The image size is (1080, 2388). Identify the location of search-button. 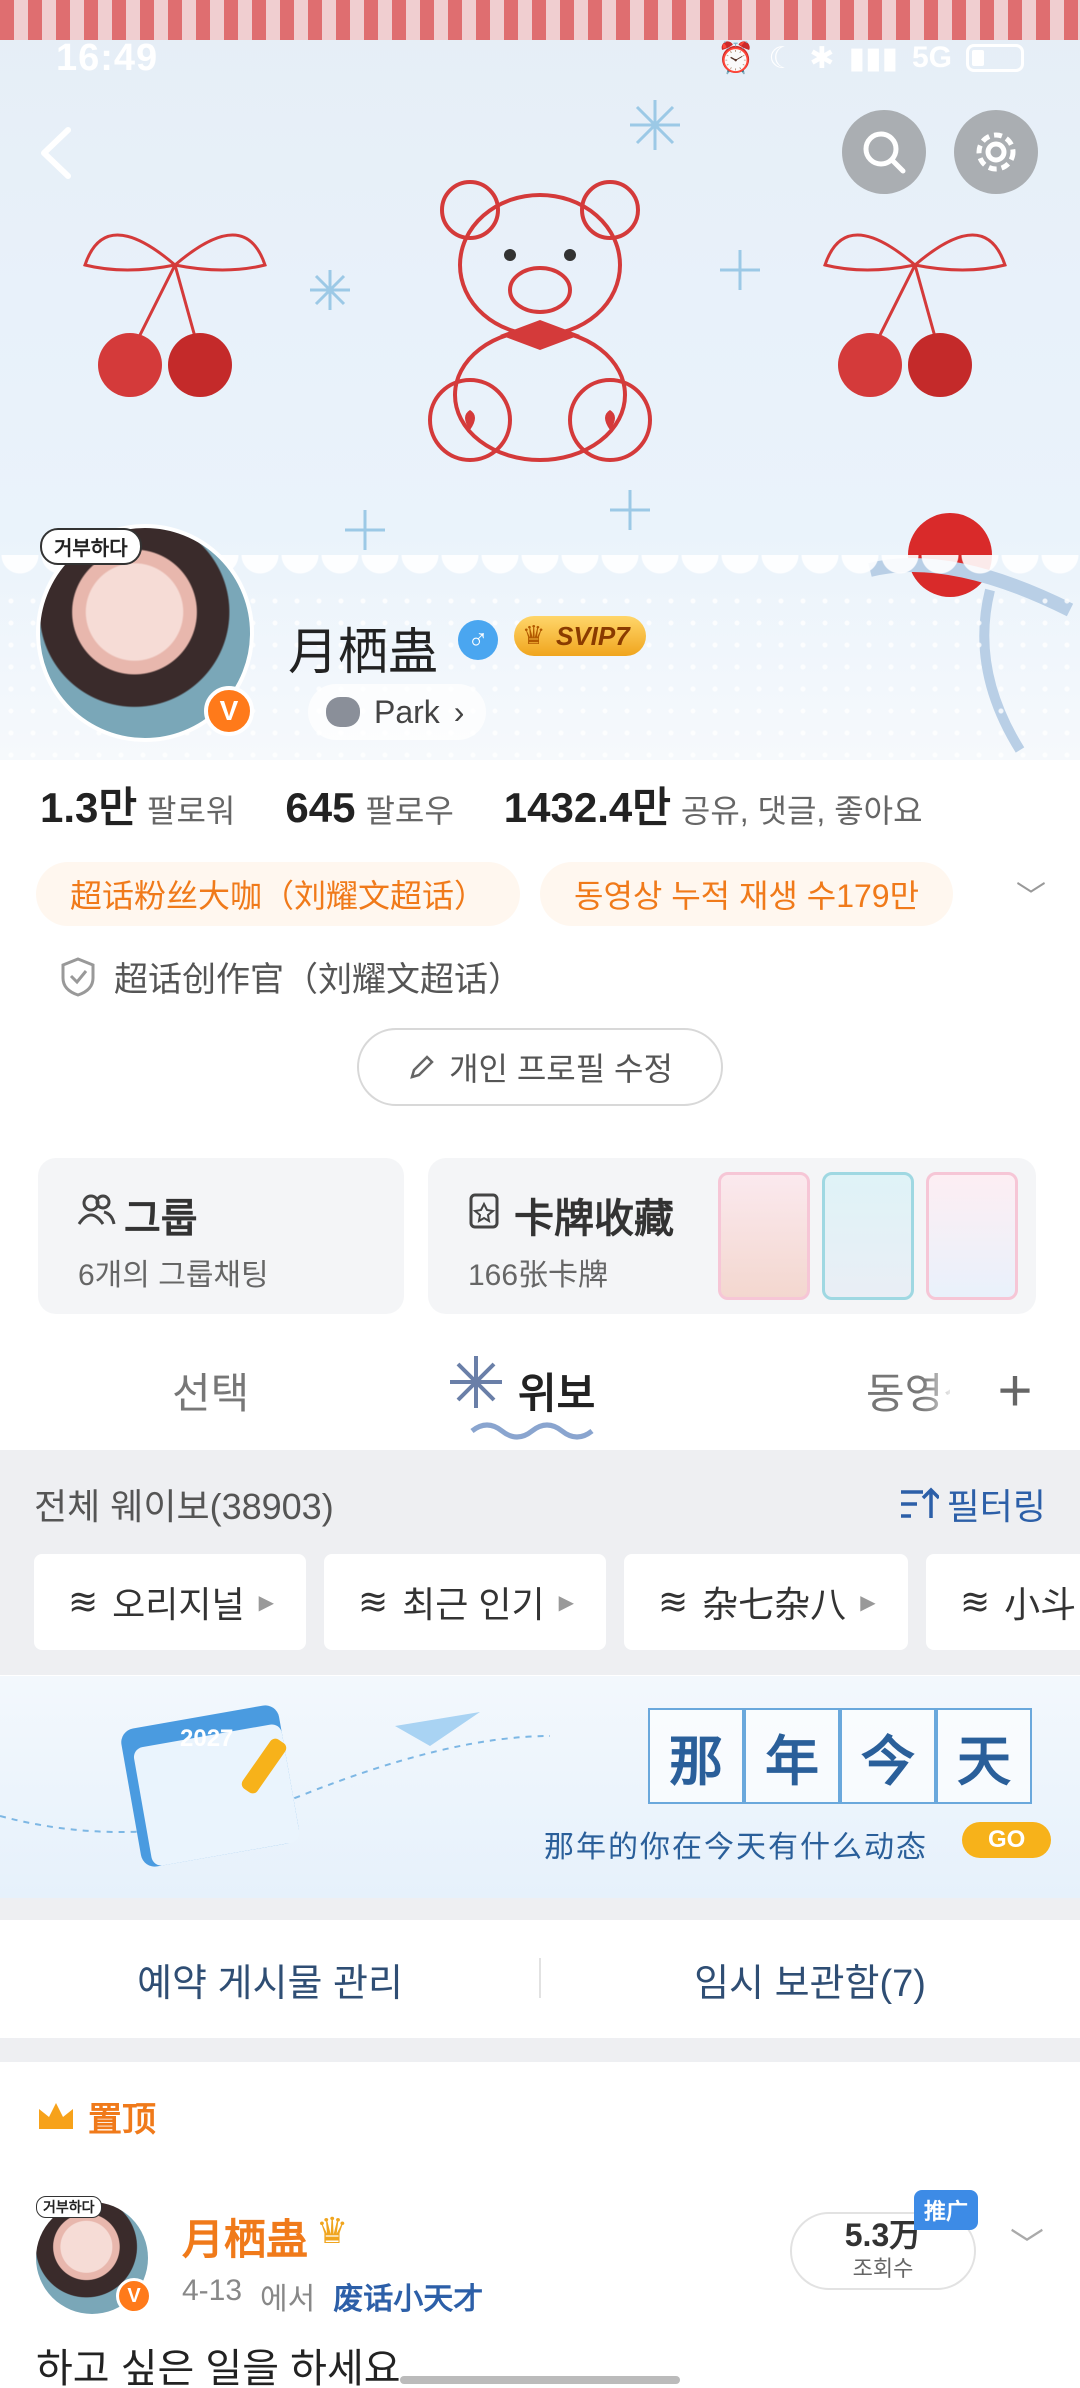
(884, 152).